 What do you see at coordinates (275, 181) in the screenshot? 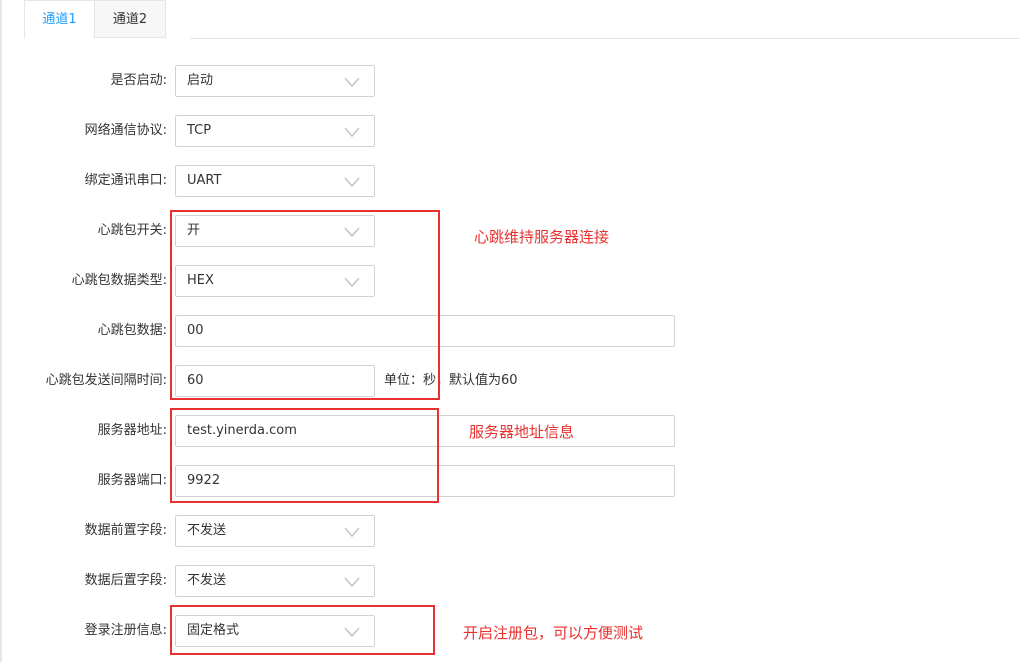
I see `serial-select: UART` at bounding box center [275, 181].